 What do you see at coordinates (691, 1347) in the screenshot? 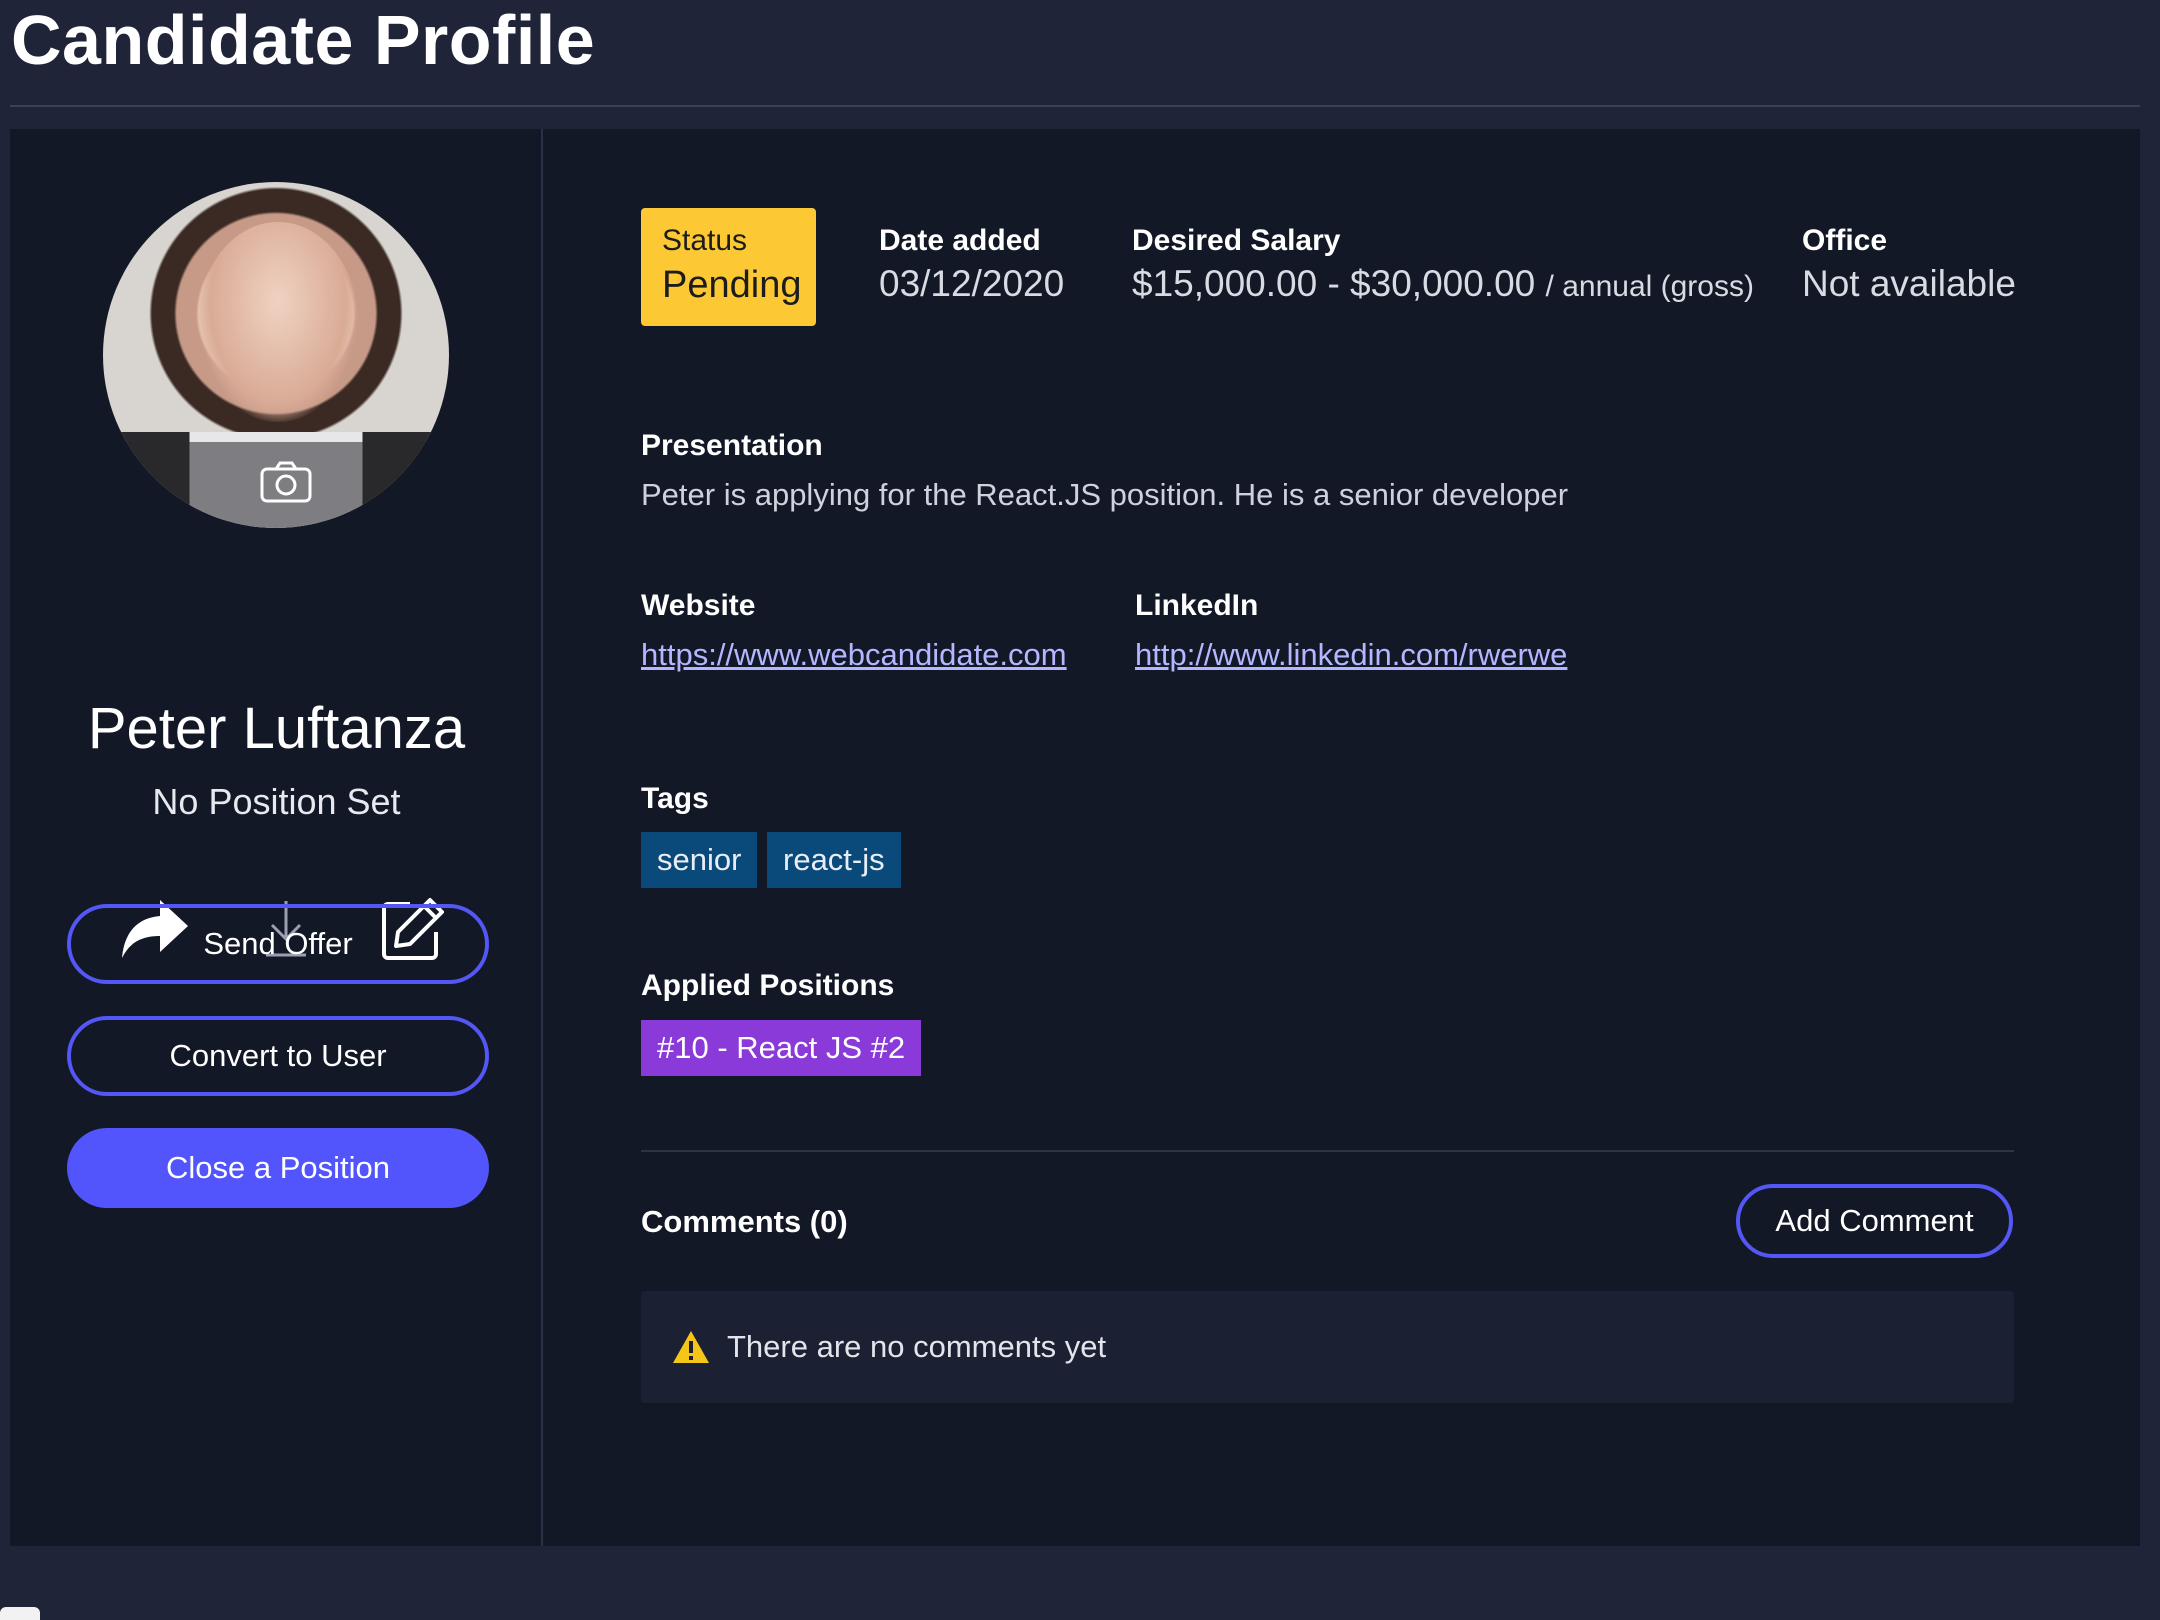
I see `warning-icon` at bounding box center [691, 1347].